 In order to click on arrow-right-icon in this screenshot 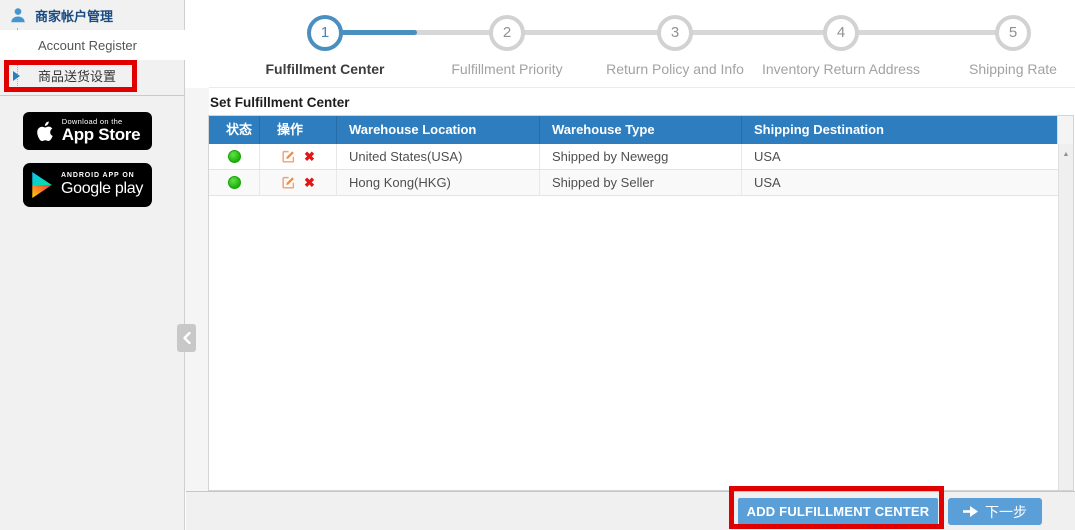, I will do `click(970, 511)`.